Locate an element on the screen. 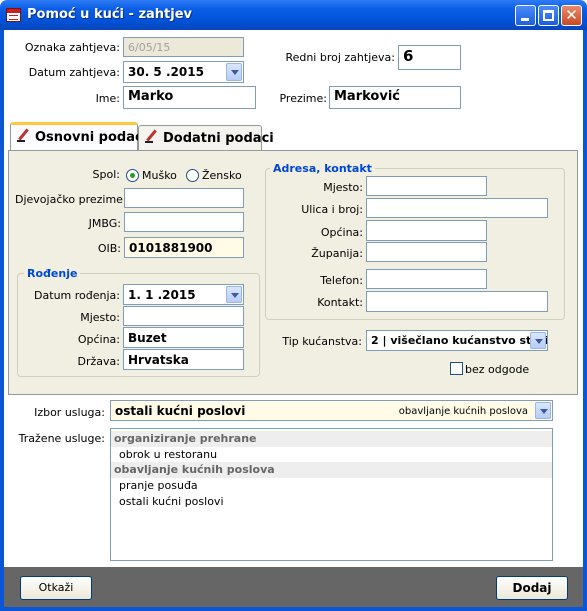 The height and width of the screenshot is (611, 587). rodenje-opcina-label: Općina: is located at coordinates (98, 339).